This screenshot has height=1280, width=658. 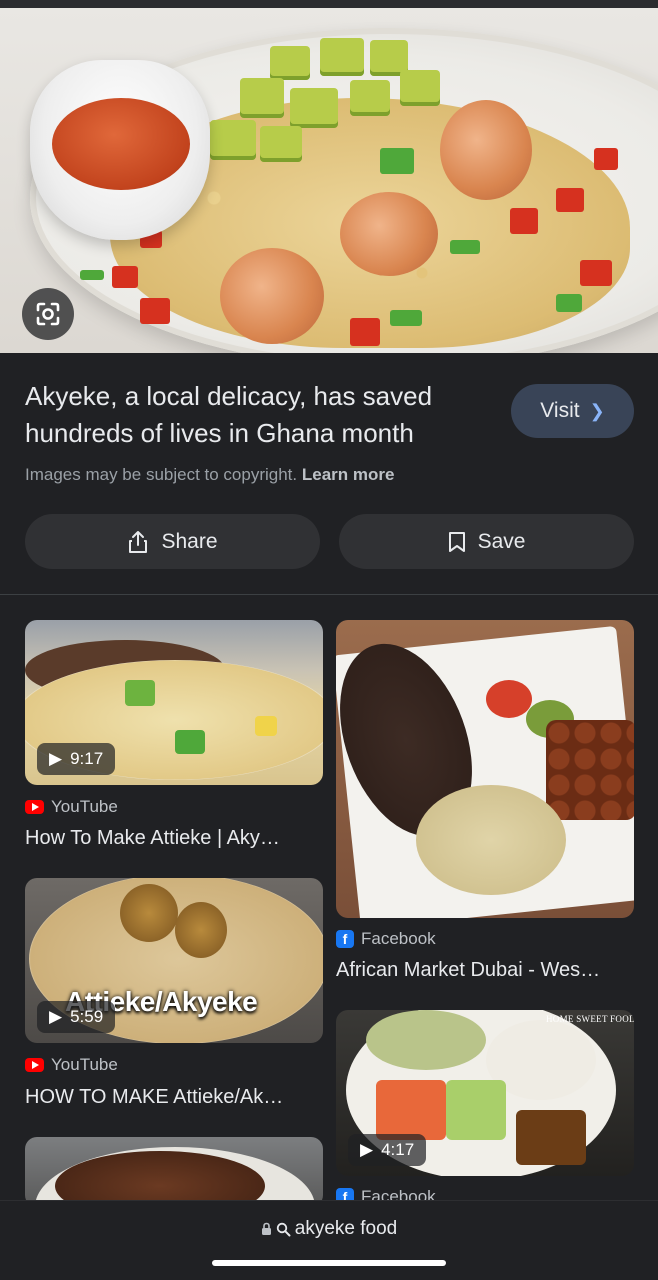 I want to click on status-strip, so click(x=329, y=4).